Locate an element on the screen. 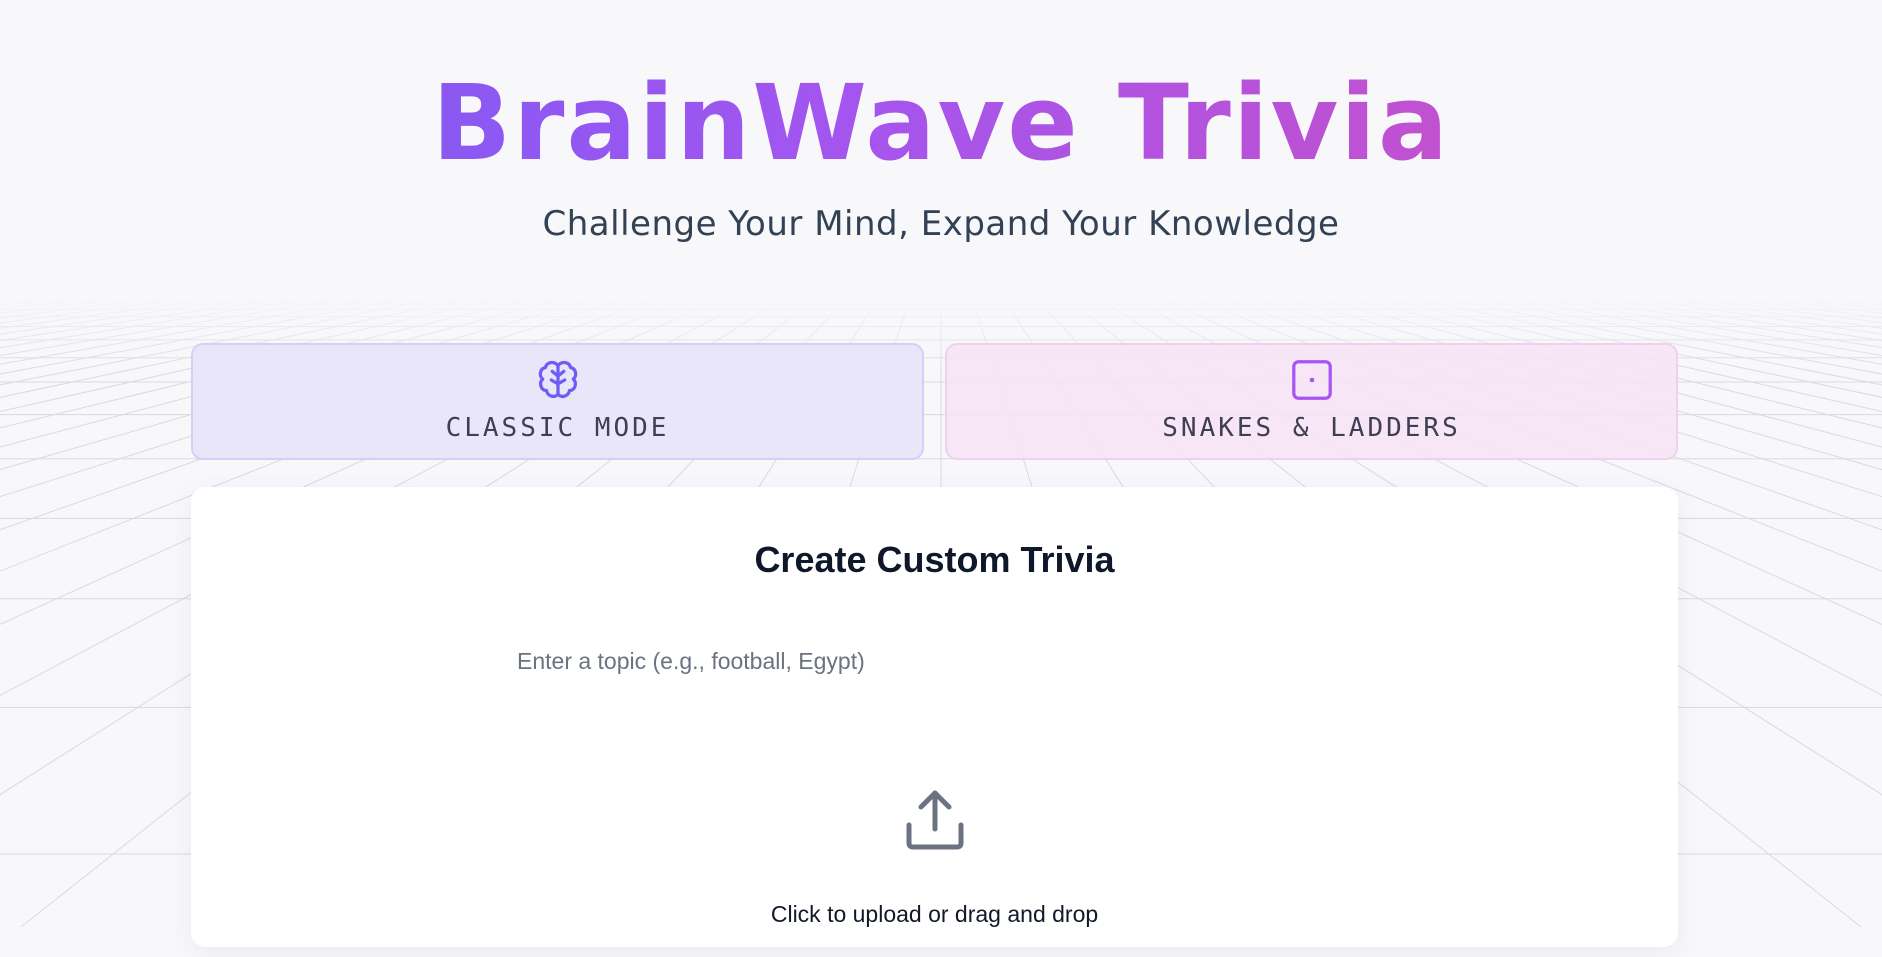 The height and width of the screenshot is (957, 1882). classic-mode-label: CLASSIC MODE is located at coordinates (557, 428).